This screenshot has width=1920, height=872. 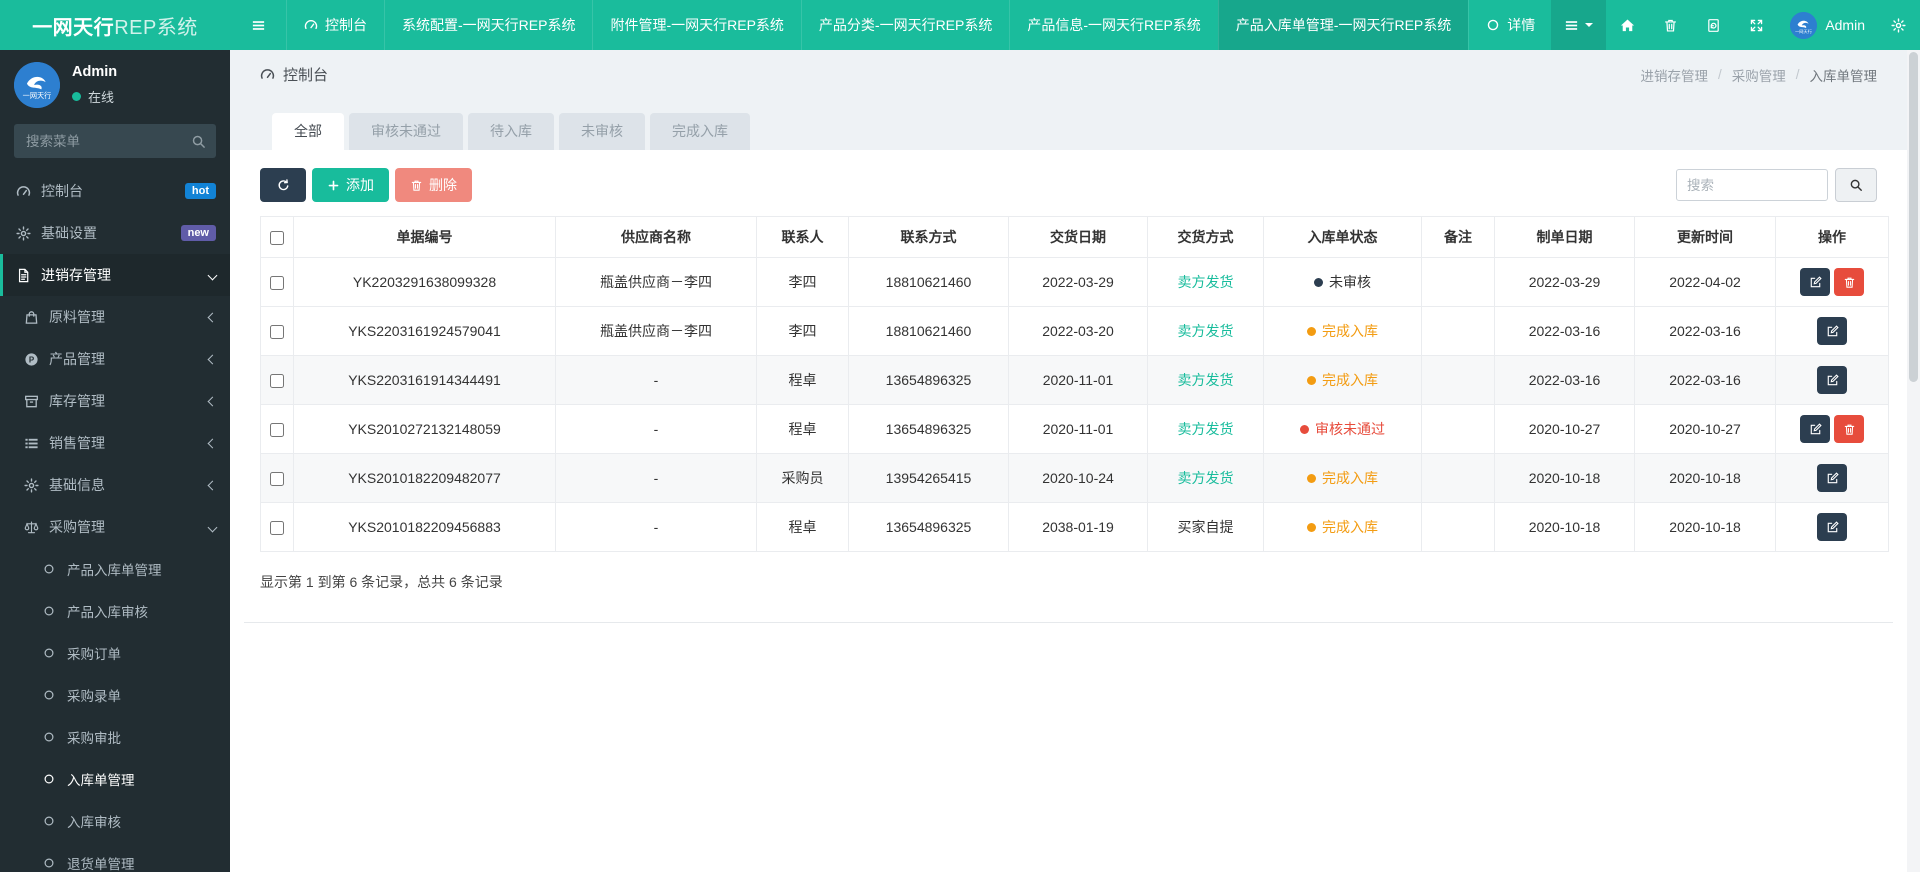 What do you see at coordinates (433, 185) in the screenshot?
I see `delete-button: 删除` at bounding box center [433, 185].